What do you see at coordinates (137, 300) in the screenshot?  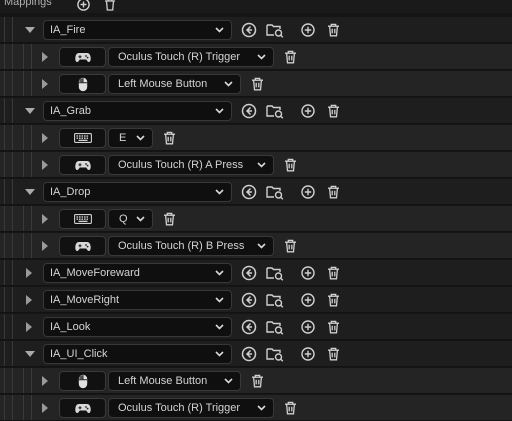 I see `input-action-dropdown: IA_MoveRight` at bounding box center [137, 300].